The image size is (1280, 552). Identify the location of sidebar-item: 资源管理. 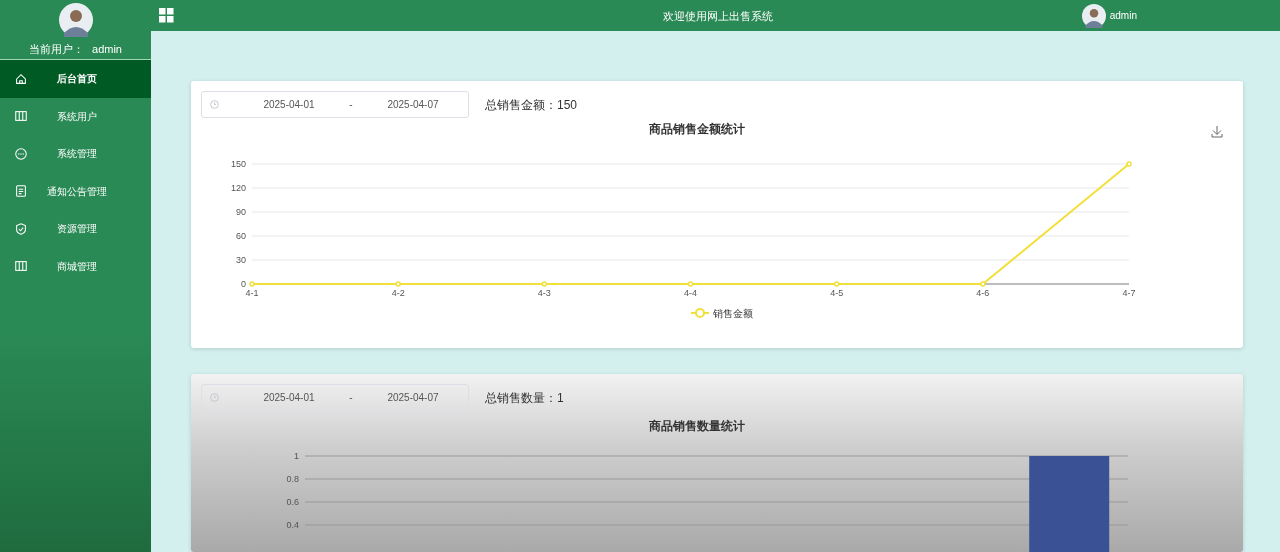
(75, 229).